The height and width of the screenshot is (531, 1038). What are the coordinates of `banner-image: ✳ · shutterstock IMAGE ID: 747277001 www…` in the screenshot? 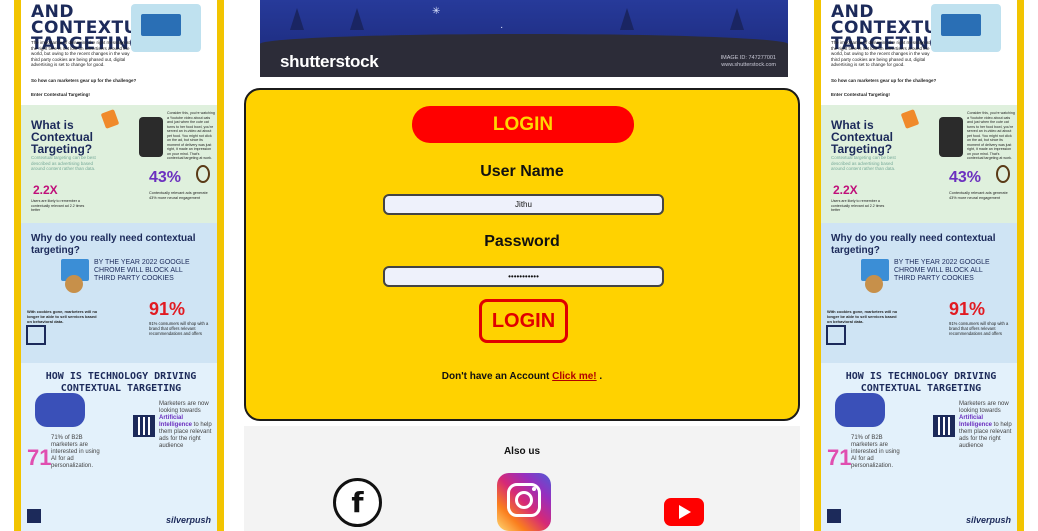 It's located at (524, 38).